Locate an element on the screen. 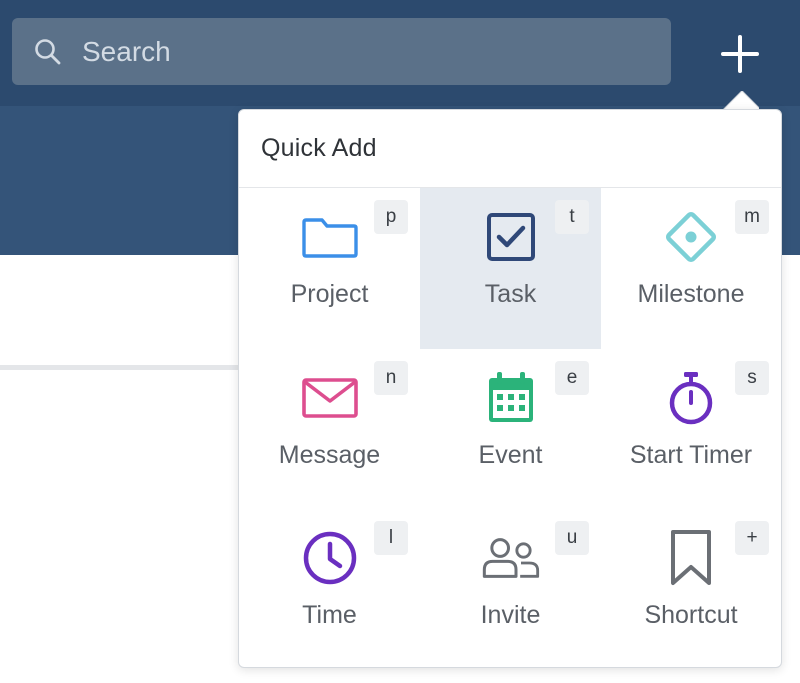 This screenshot has width=800, height=683. clock-icon is located at coordinates (330, 558).